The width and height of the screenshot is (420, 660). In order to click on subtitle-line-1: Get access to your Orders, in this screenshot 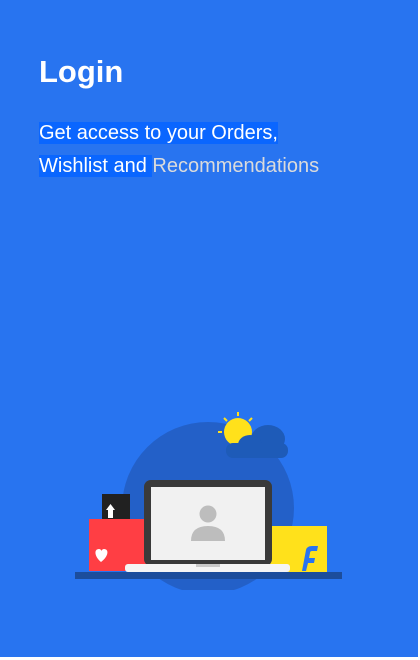, I will do `click(158, 133)`.